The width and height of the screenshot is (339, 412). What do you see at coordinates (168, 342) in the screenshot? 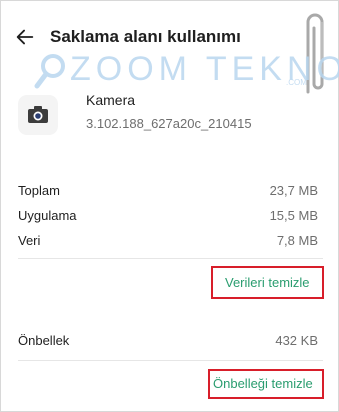
I see `cache-row: Önbellek 432 KB` at bounding box center [168, 342].